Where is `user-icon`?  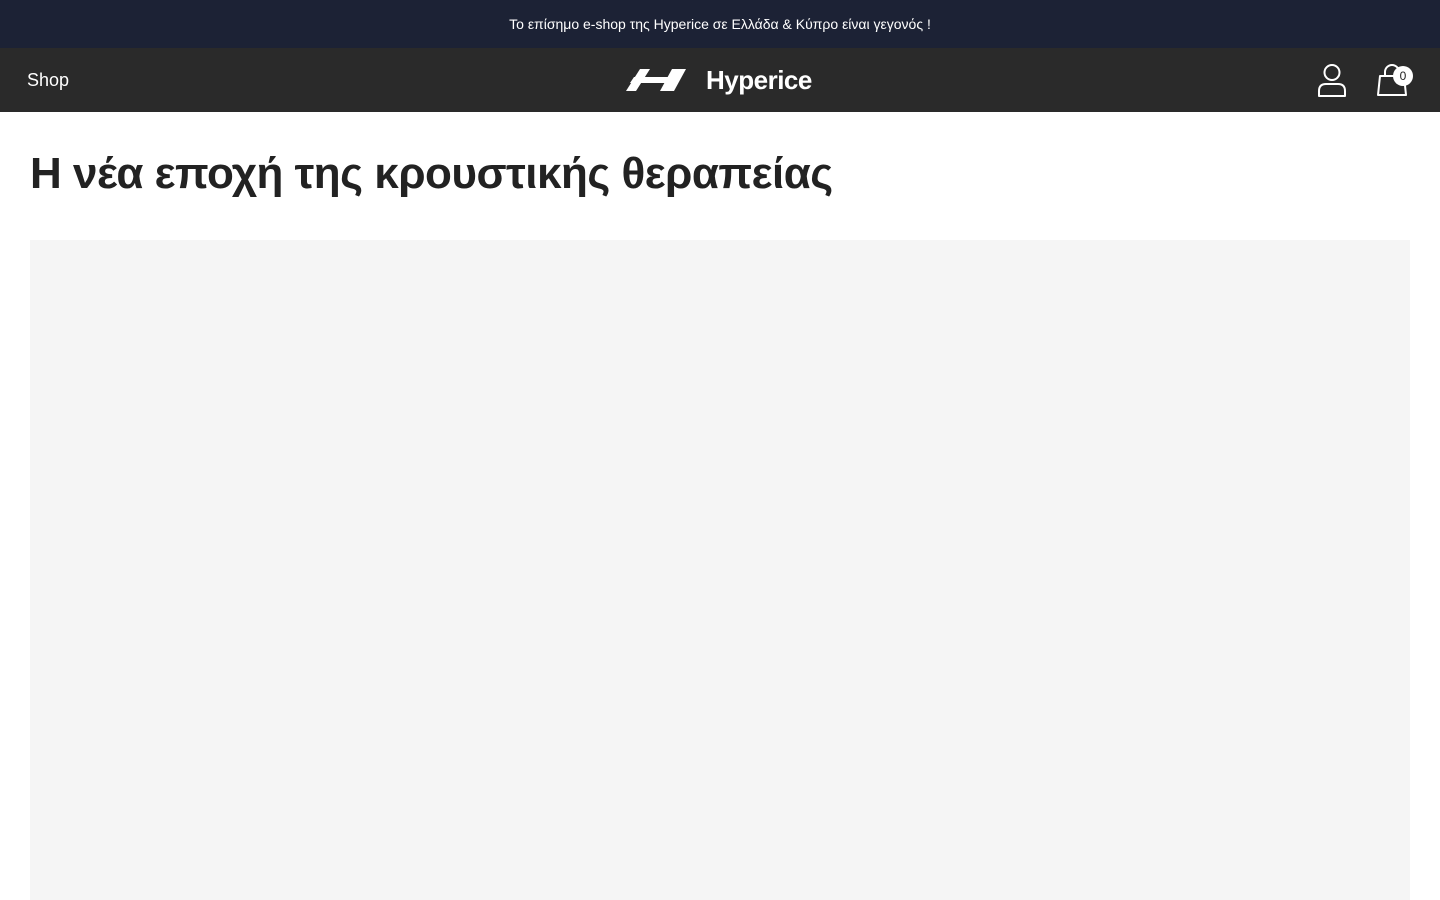 user-icon is located at coordinates (1332, 80).